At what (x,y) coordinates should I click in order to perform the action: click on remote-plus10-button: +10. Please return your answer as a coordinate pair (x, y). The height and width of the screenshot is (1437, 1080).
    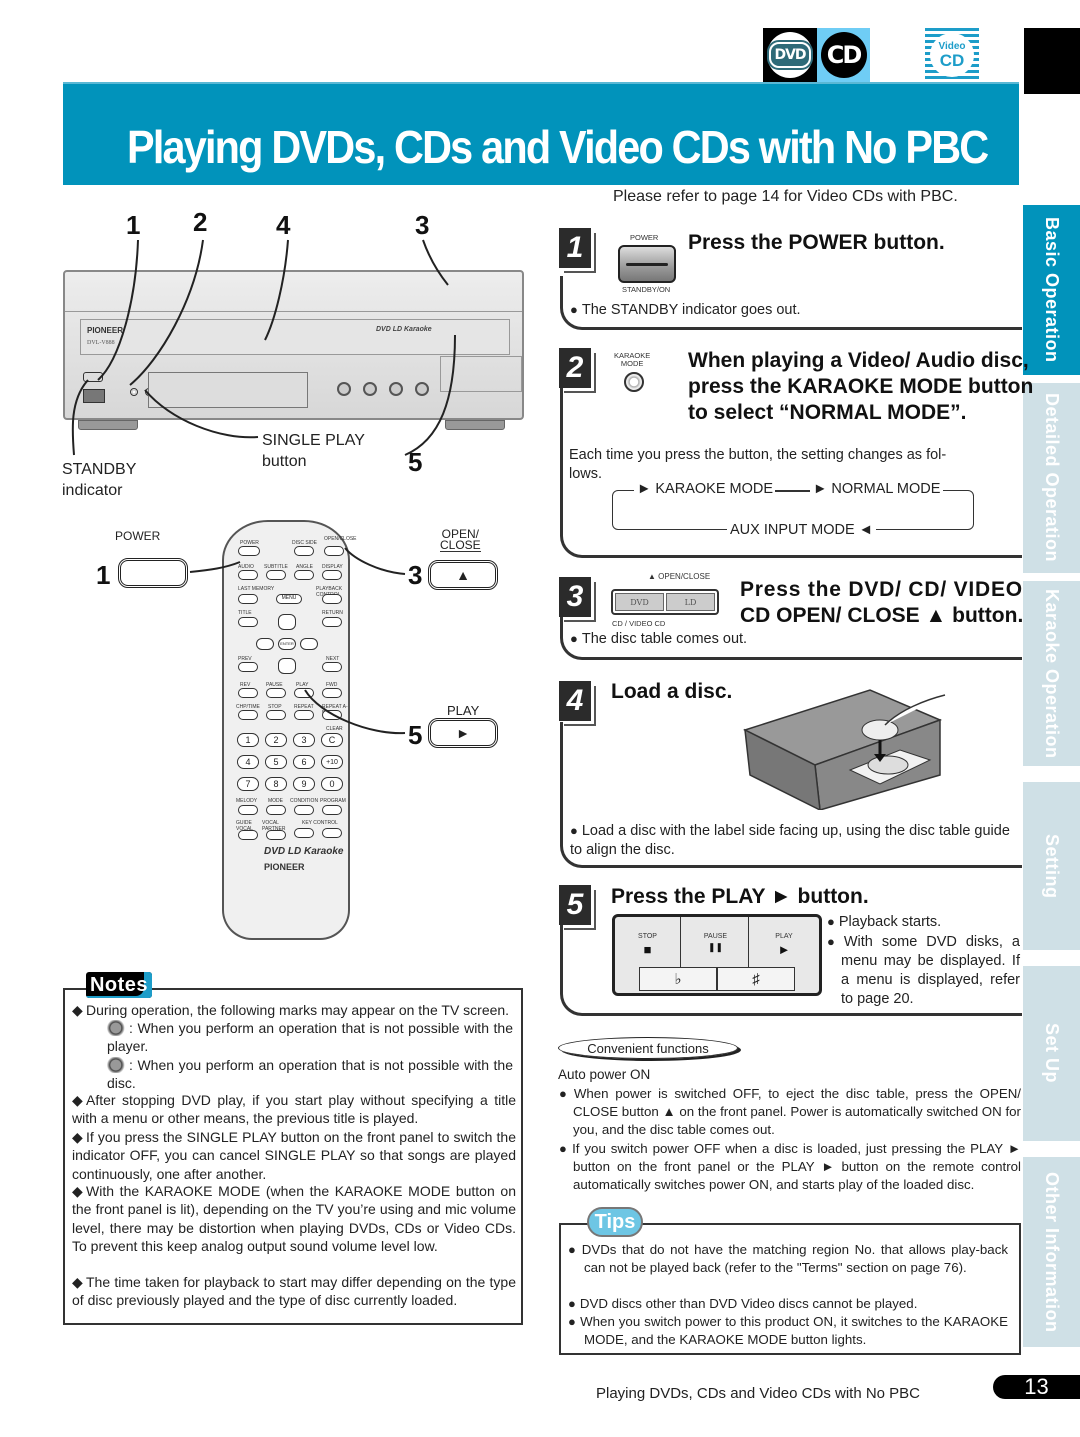
    Looking at the image, I should click on (332, 762).